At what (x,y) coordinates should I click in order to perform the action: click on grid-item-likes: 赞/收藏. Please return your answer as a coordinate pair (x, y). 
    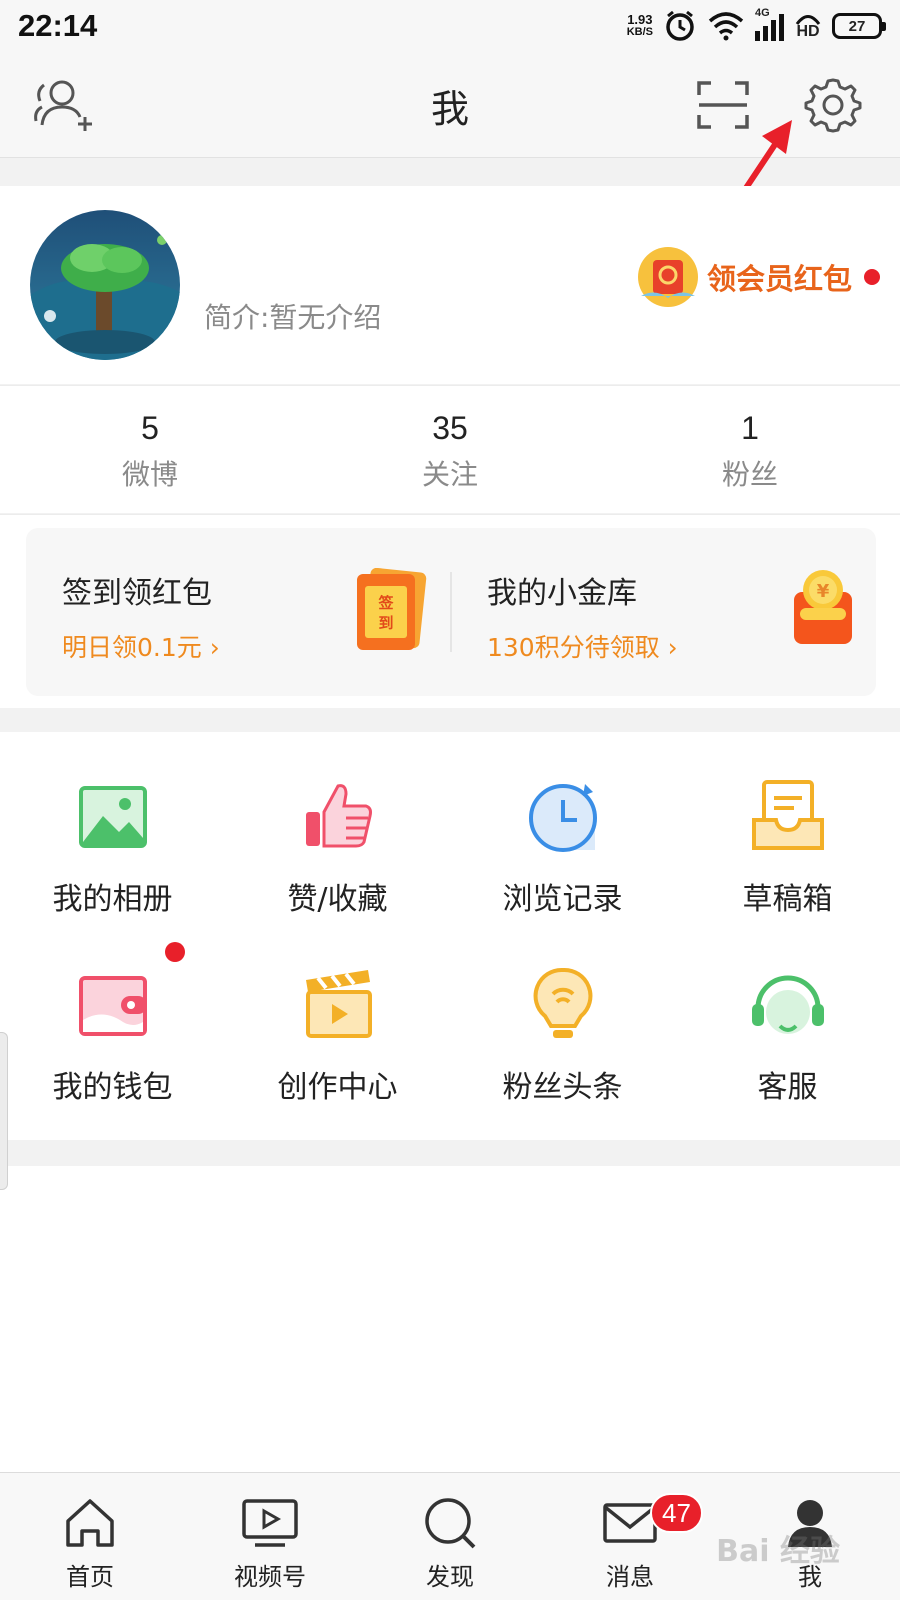
    Looking at the image, I should click on (337, 824).